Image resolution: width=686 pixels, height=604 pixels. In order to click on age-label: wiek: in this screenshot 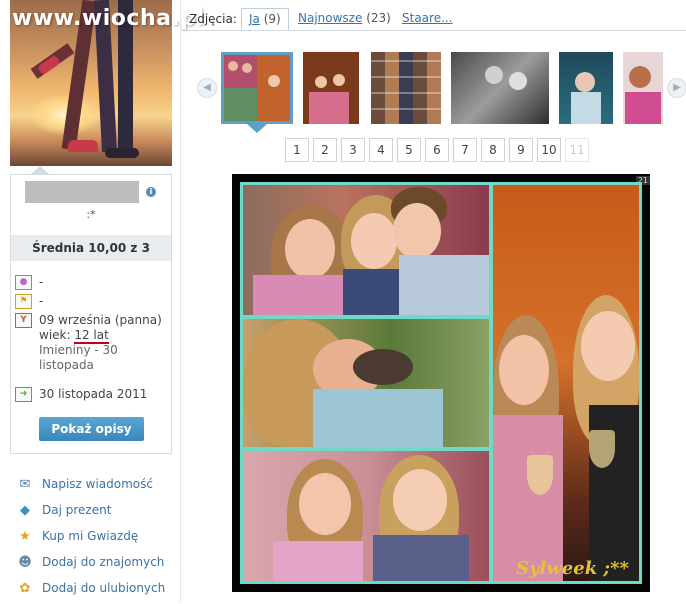, I will do `click(57, 335)`.